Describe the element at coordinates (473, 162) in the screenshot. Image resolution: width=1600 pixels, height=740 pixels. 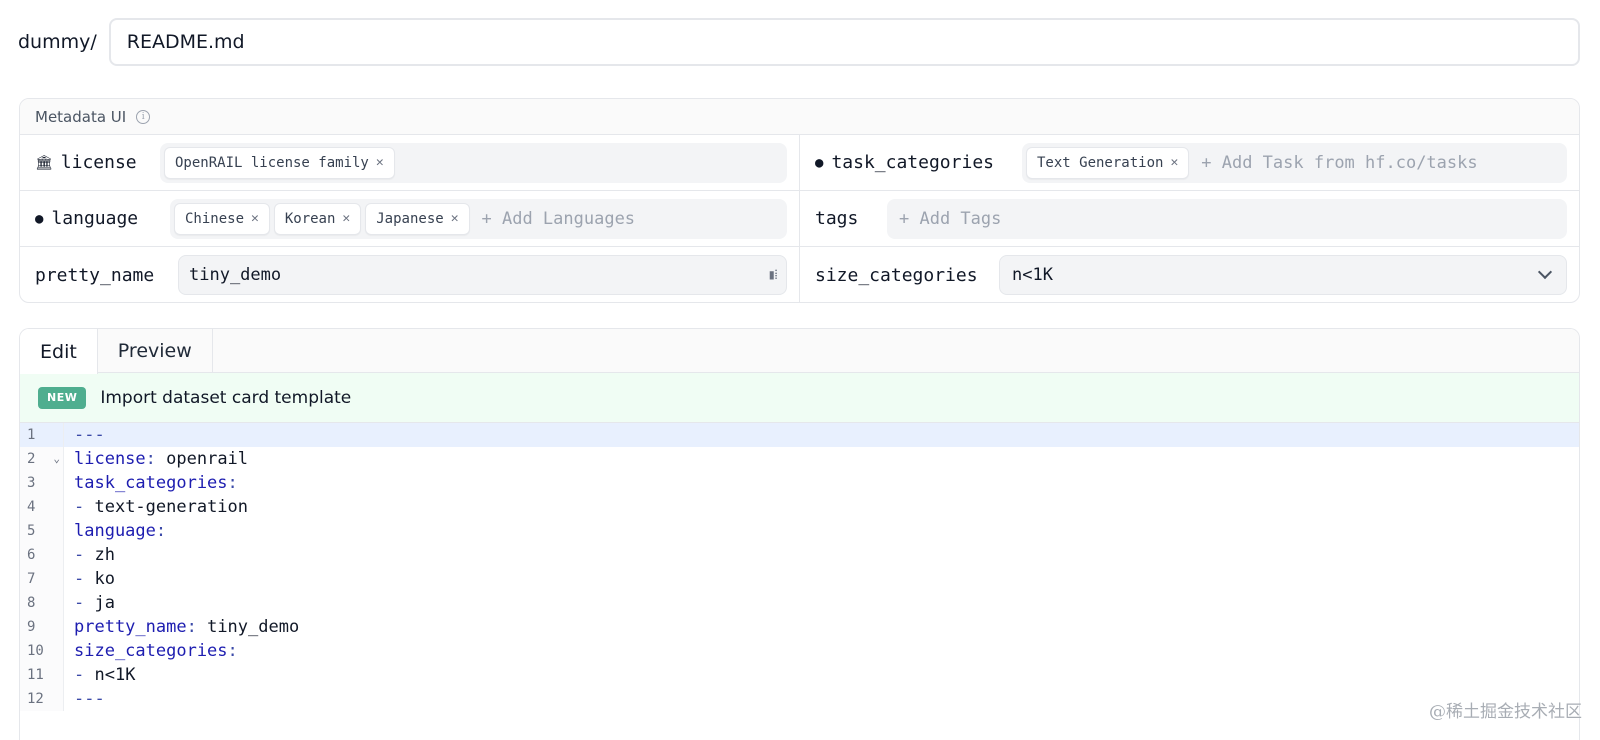
I see `license-selector: OpenRAIL license family ✕` at that location.